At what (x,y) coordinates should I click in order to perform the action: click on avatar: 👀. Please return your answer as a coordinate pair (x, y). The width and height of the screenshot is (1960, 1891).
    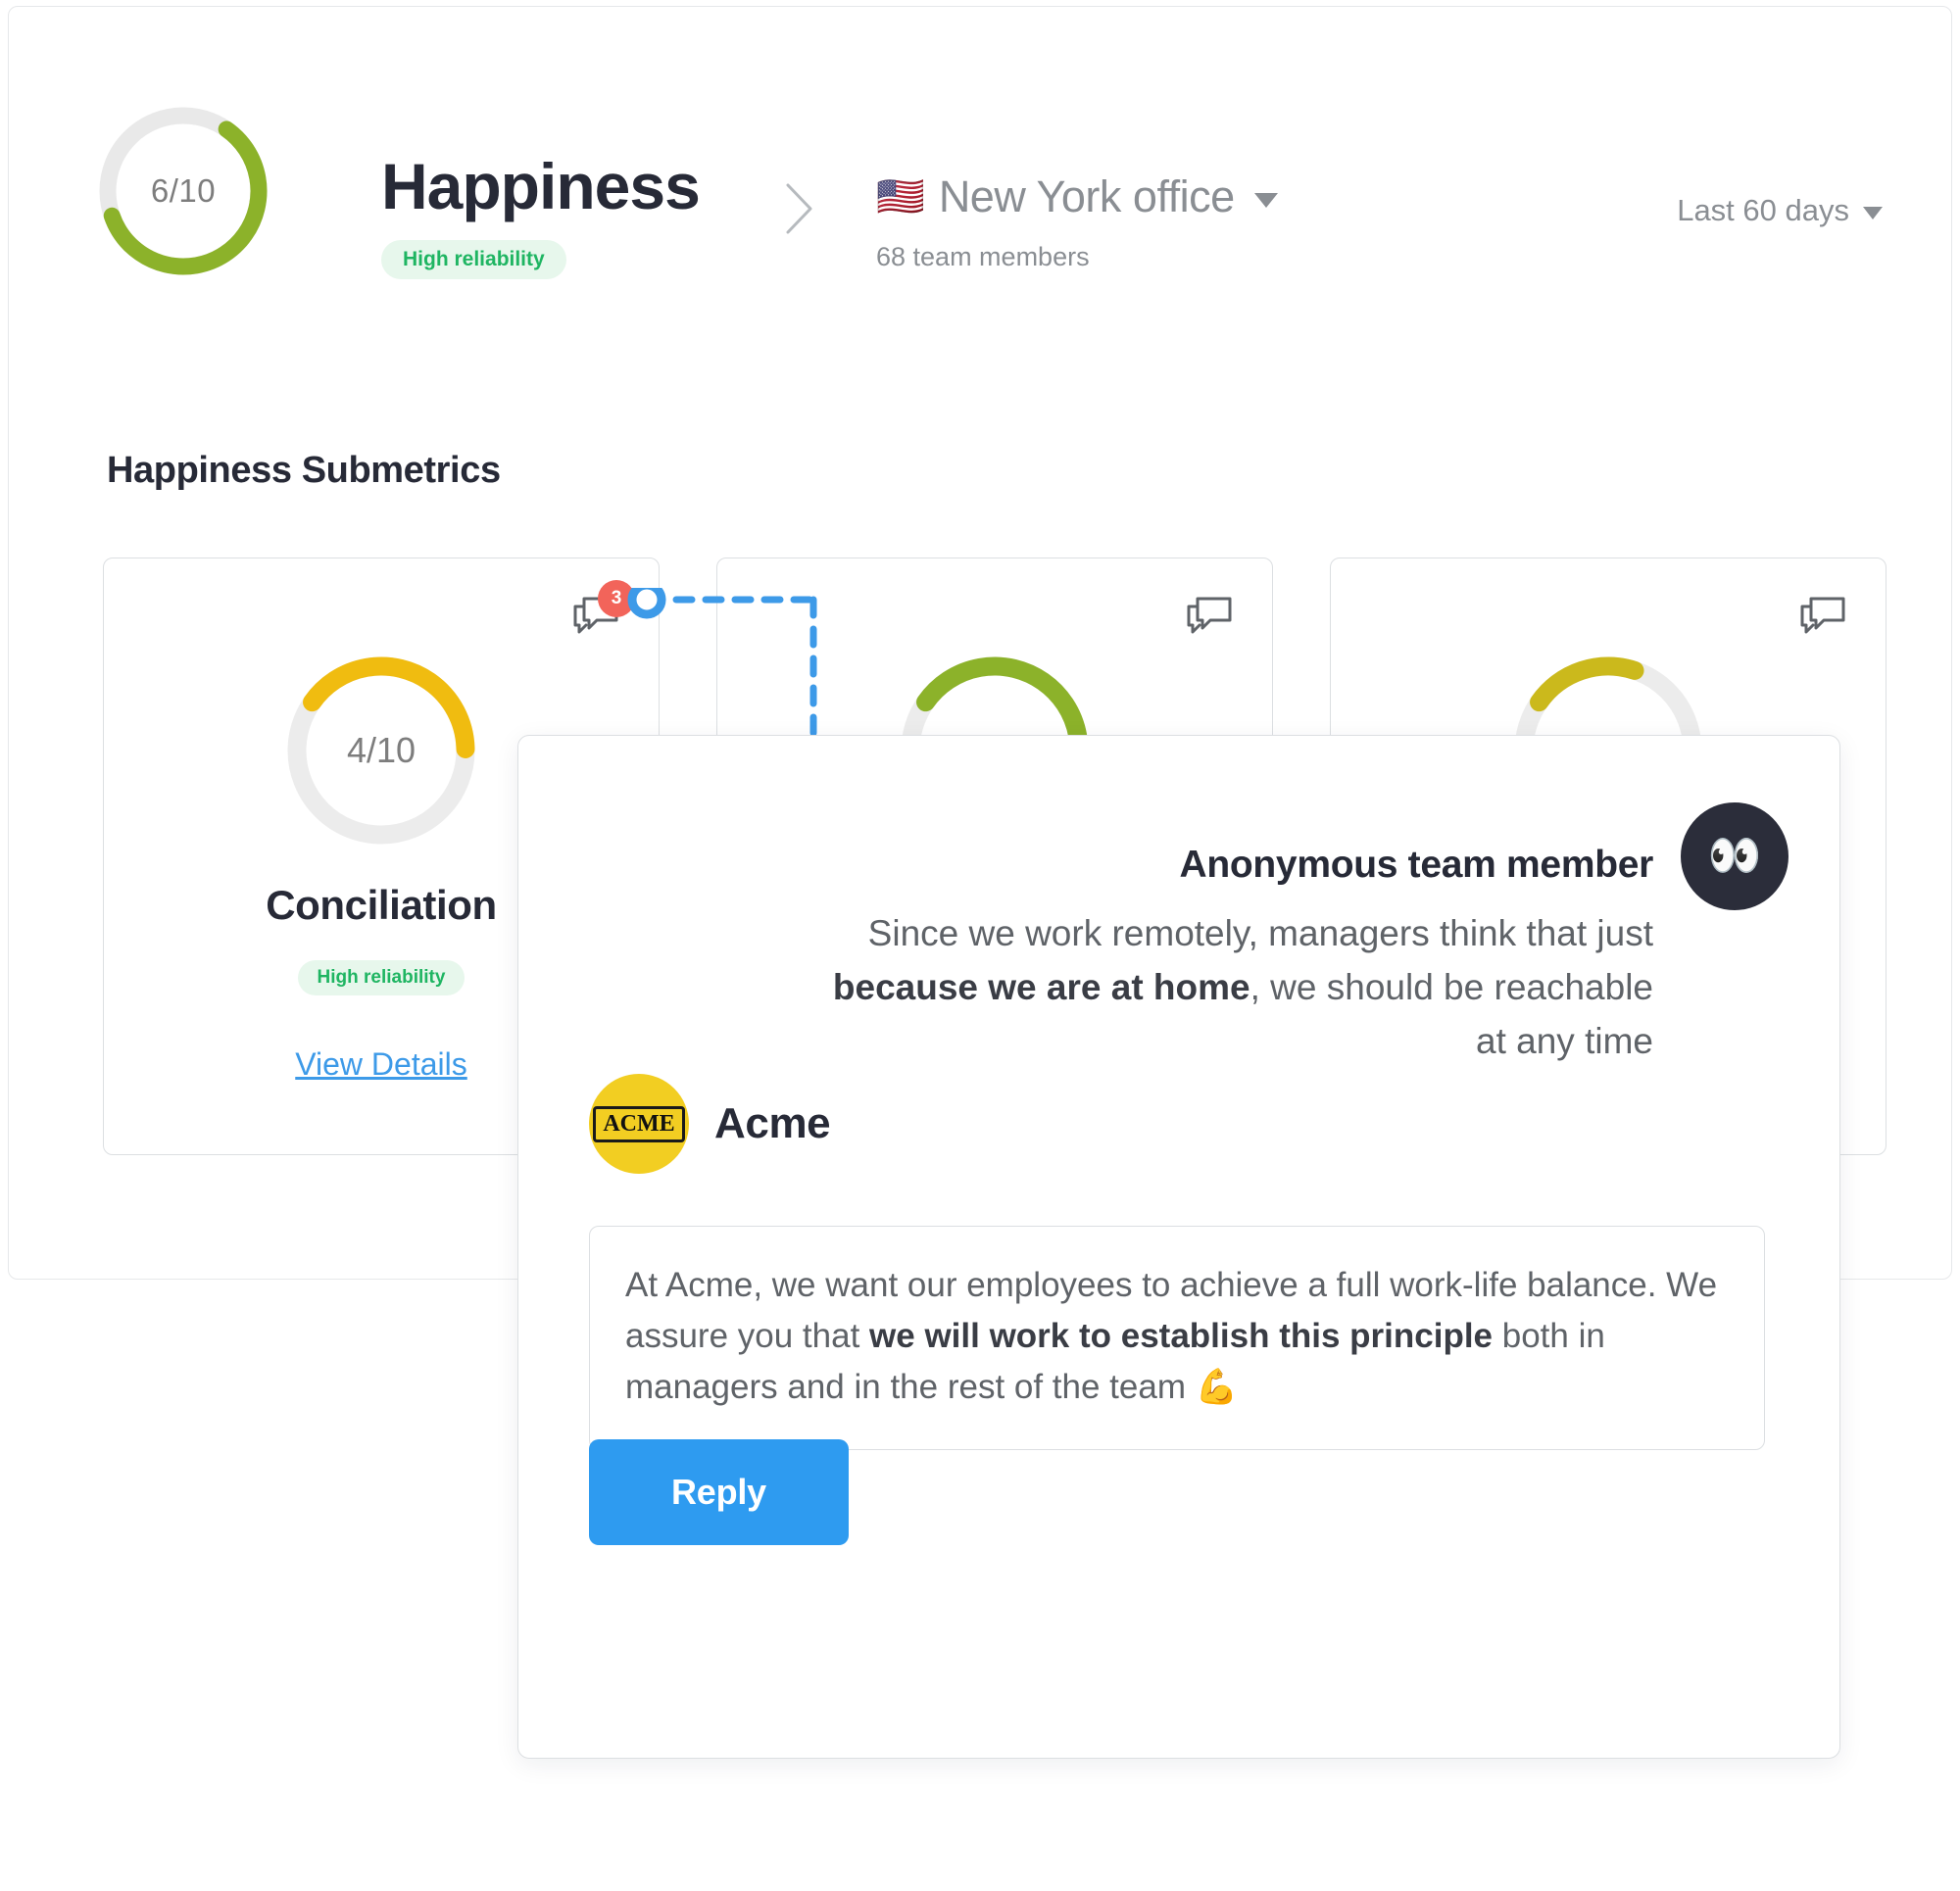
    Looking at the image, I should click on (1734, 856).